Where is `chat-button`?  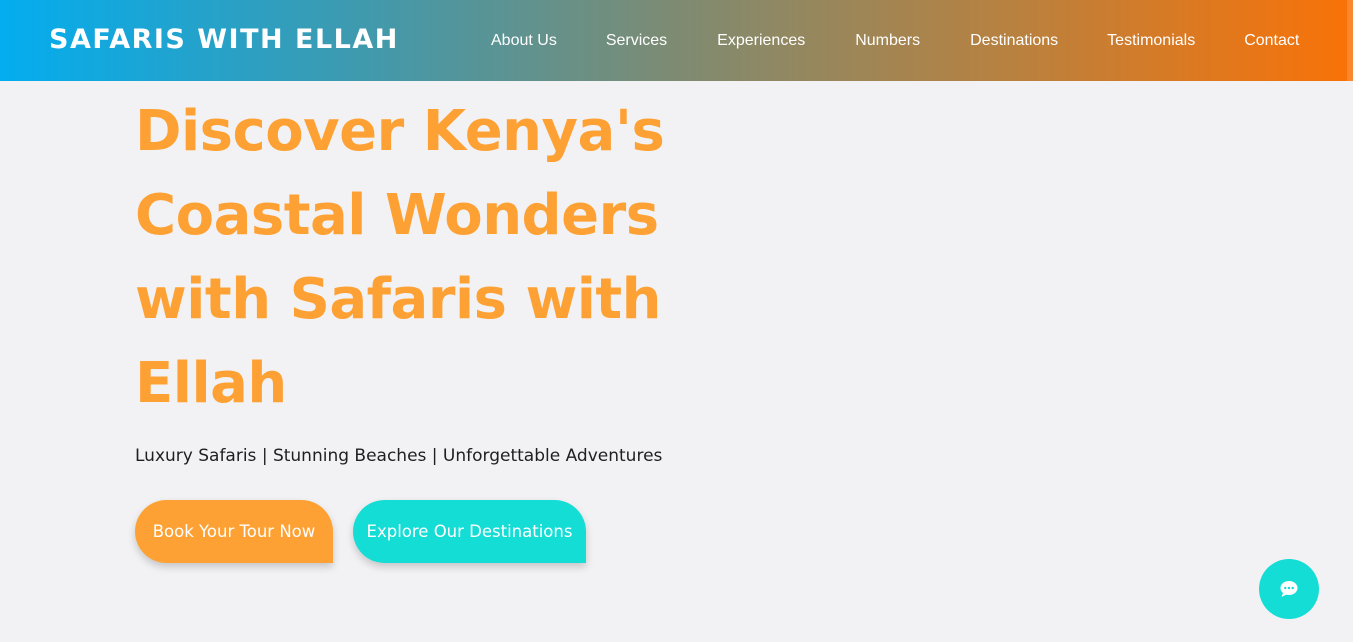
chat-button is located at coordinates (1289, 589).